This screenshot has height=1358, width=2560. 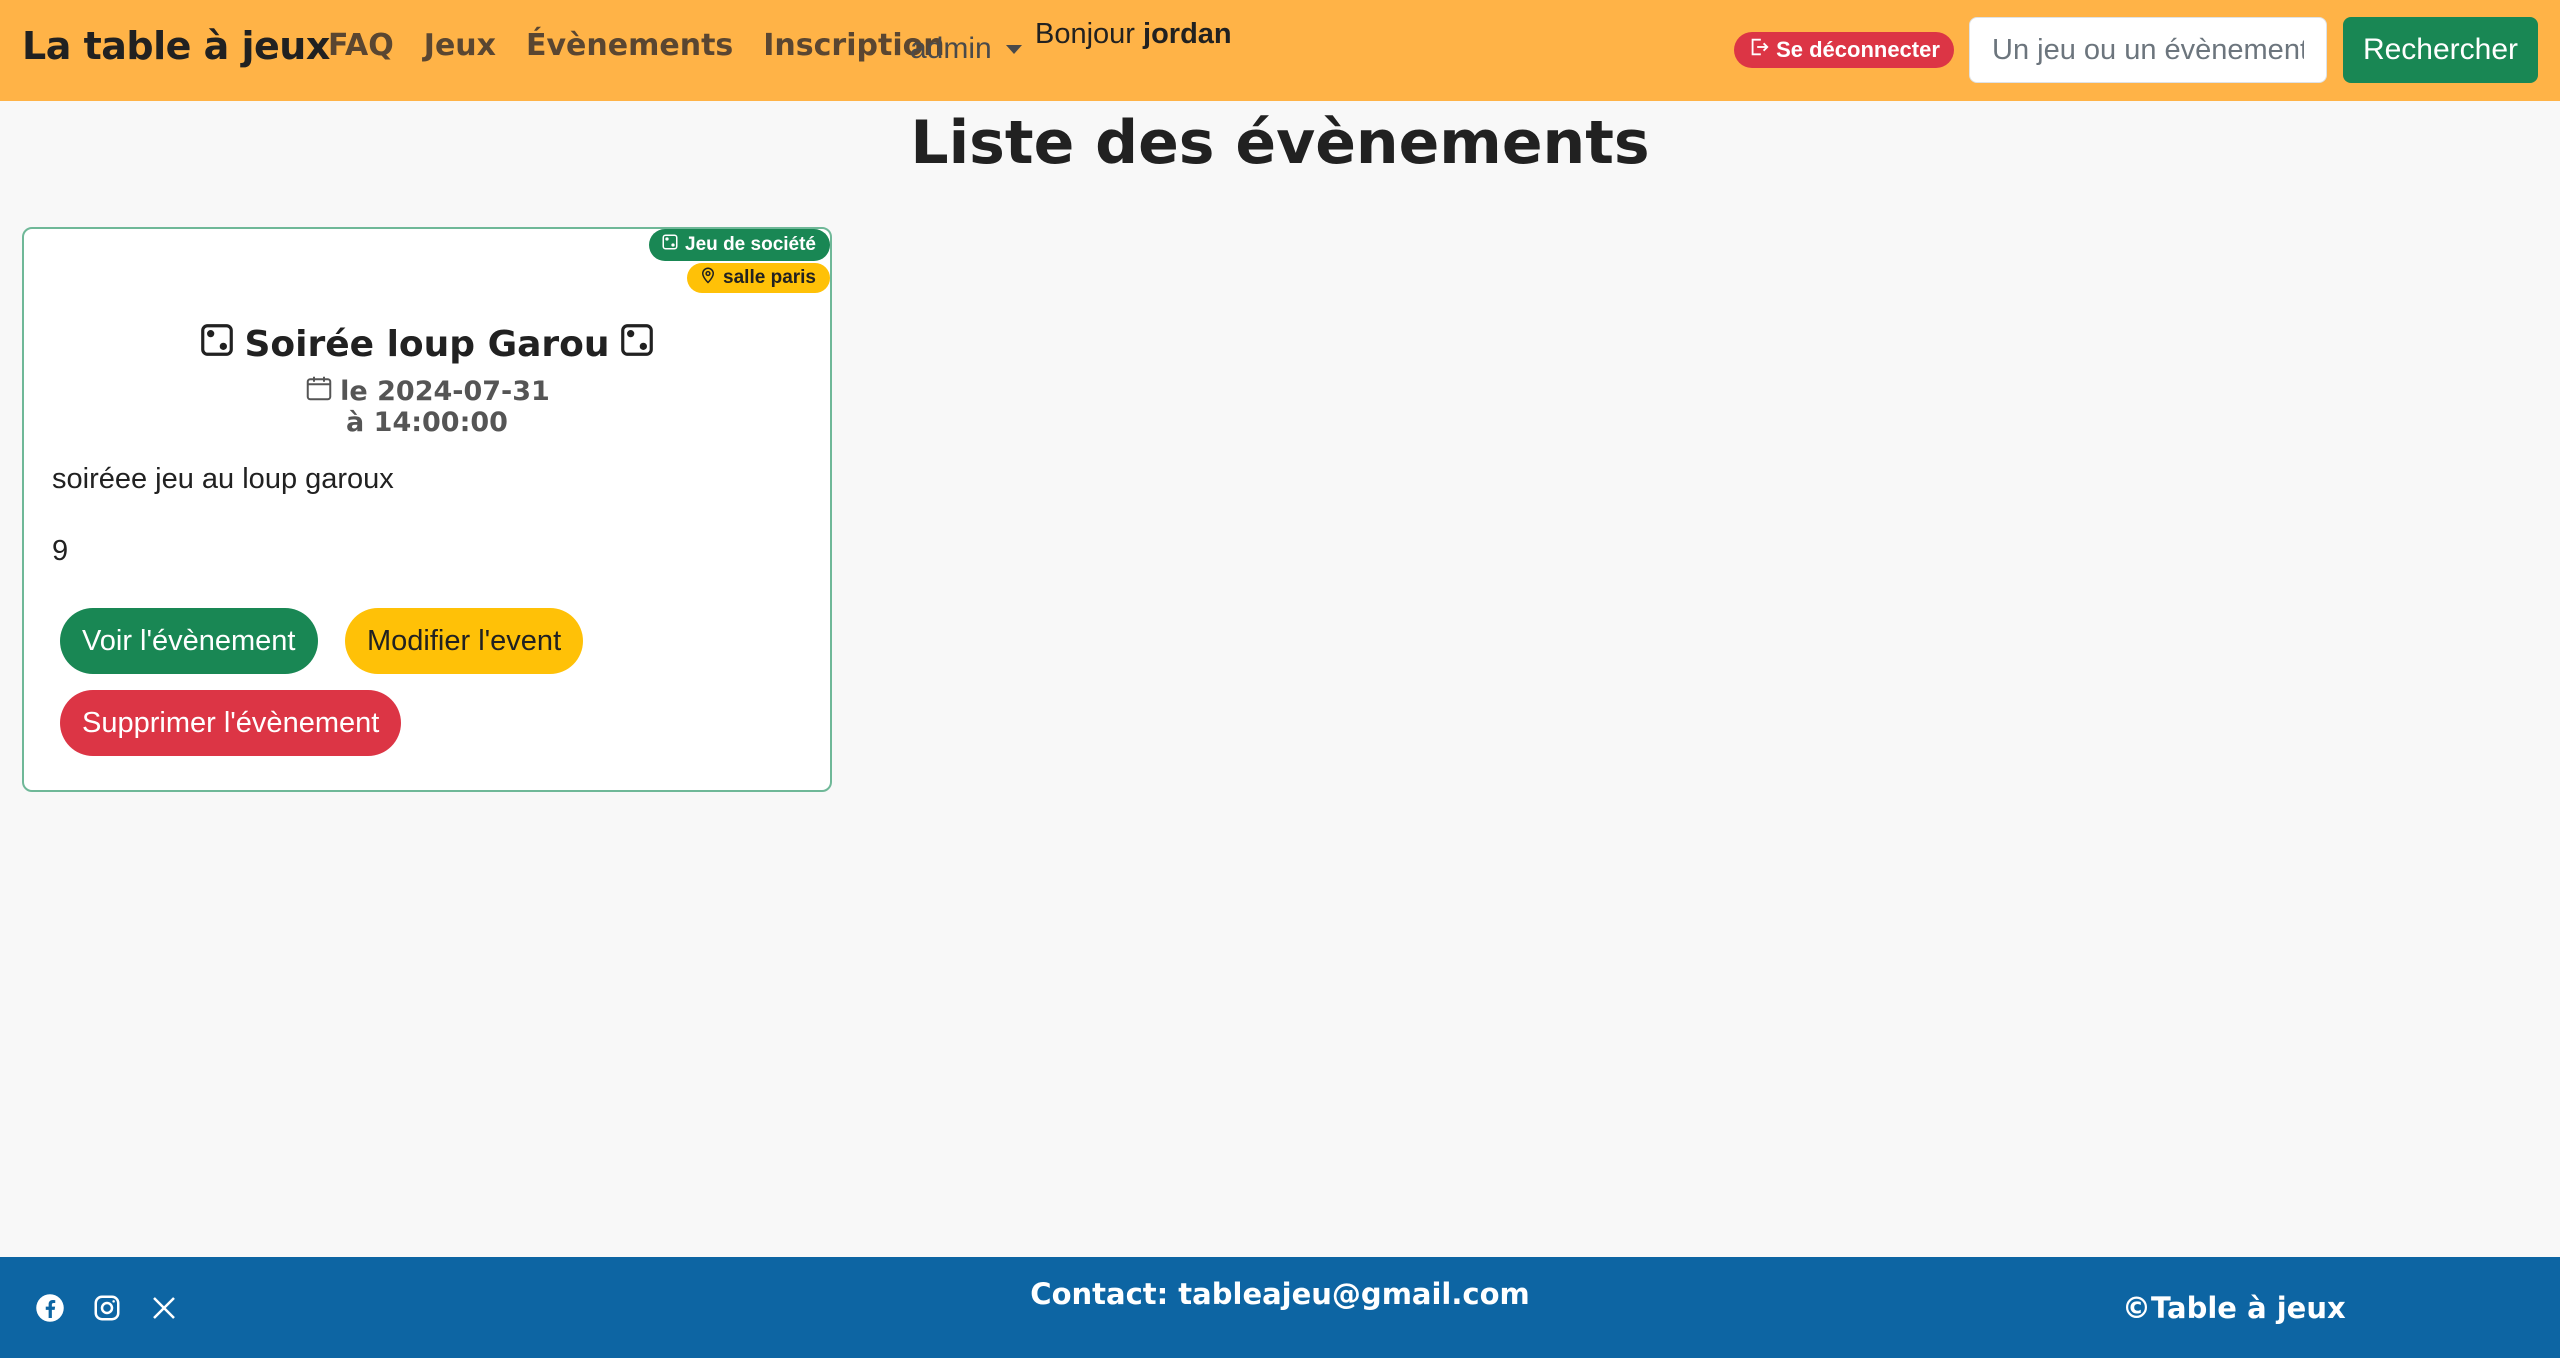 I want to click on event-date: le 2024-07-31, so click(x=427, y=391).